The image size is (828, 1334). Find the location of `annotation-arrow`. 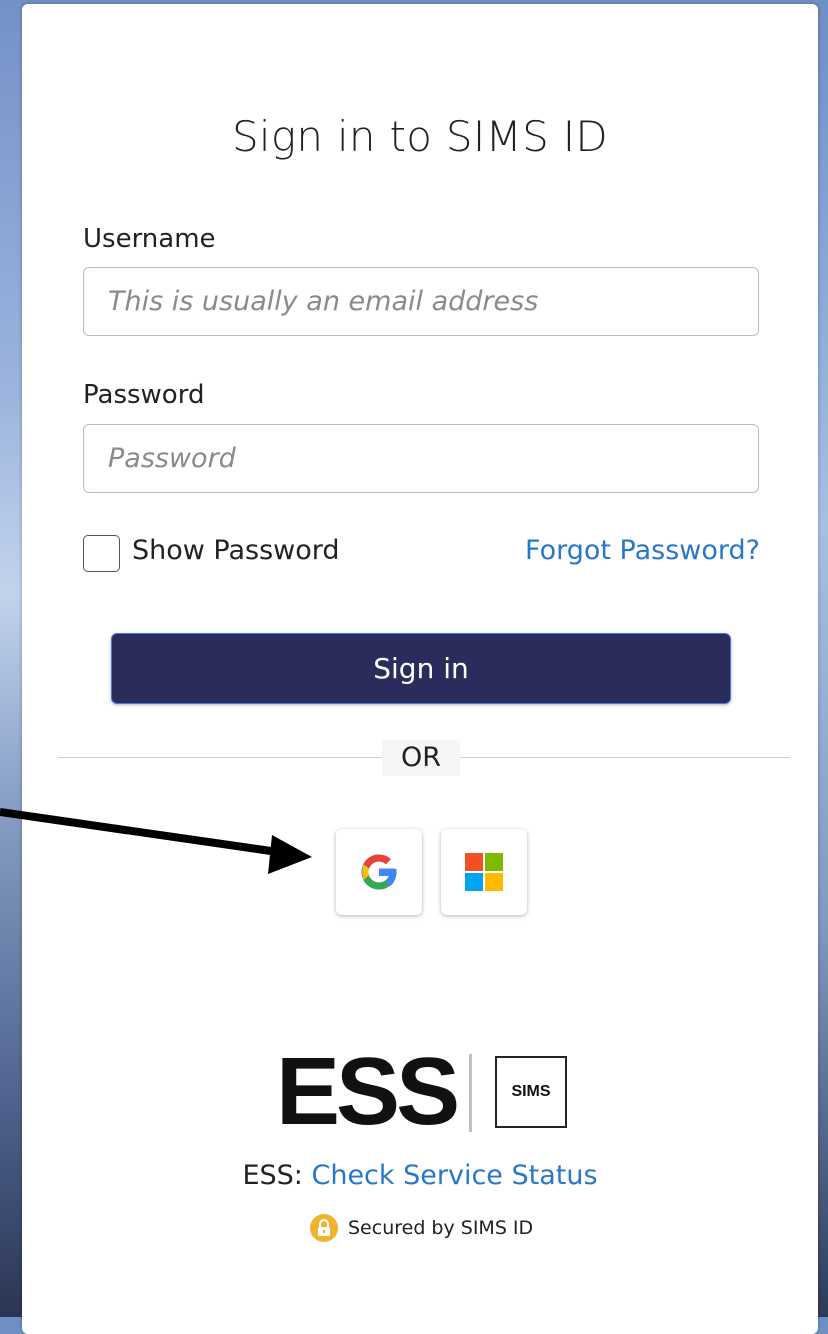

annotation-arrow is located at coordinates (156, 841).